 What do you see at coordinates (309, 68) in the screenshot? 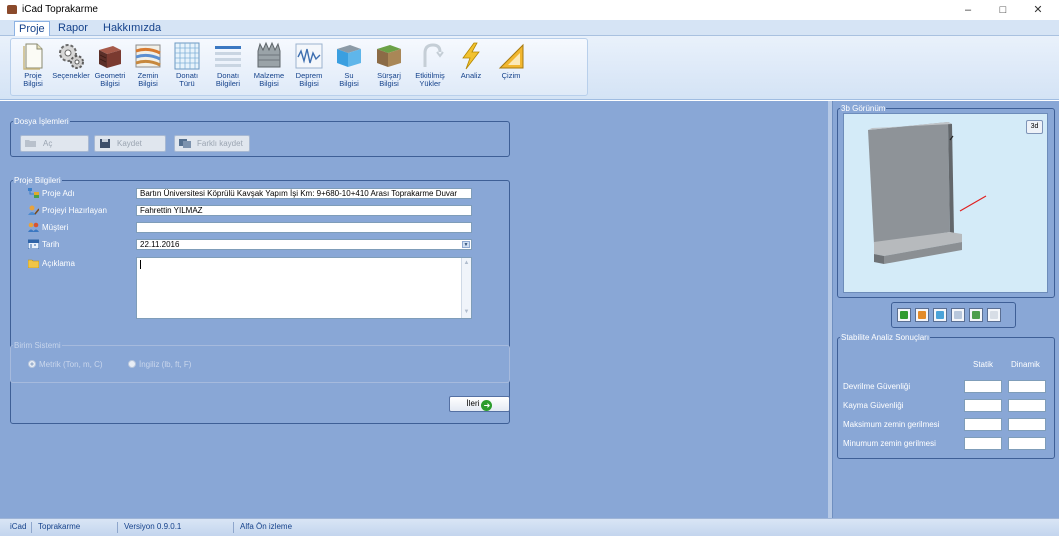
I see `ribbon-deprem-bilgisi-button: Deprem Bilgisi` at bounding box center [309, 68].